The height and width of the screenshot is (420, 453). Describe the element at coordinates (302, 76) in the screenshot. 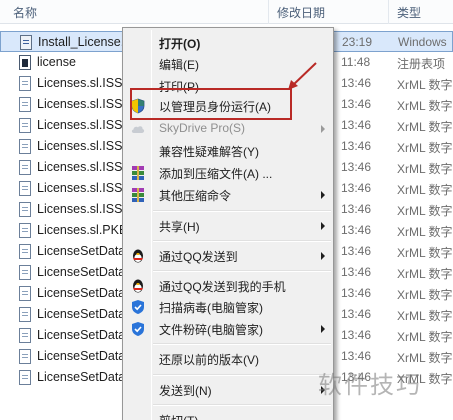

I see `annotation-arrow-icon` at that location.